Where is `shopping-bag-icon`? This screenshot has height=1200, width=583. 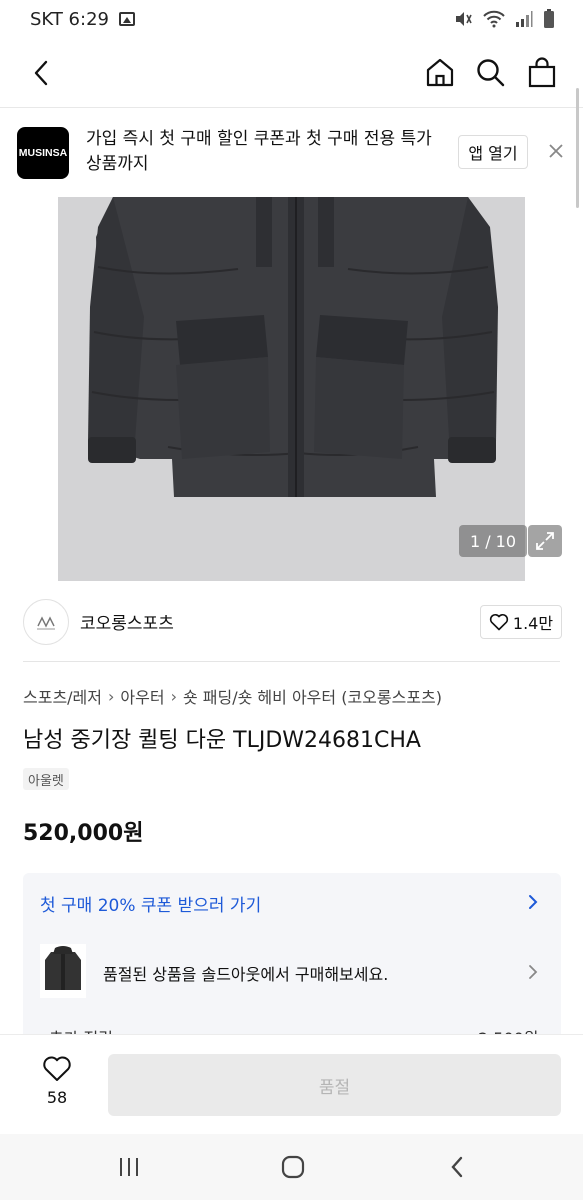
shopping-bag-icon is located at coordinates (542, 72).